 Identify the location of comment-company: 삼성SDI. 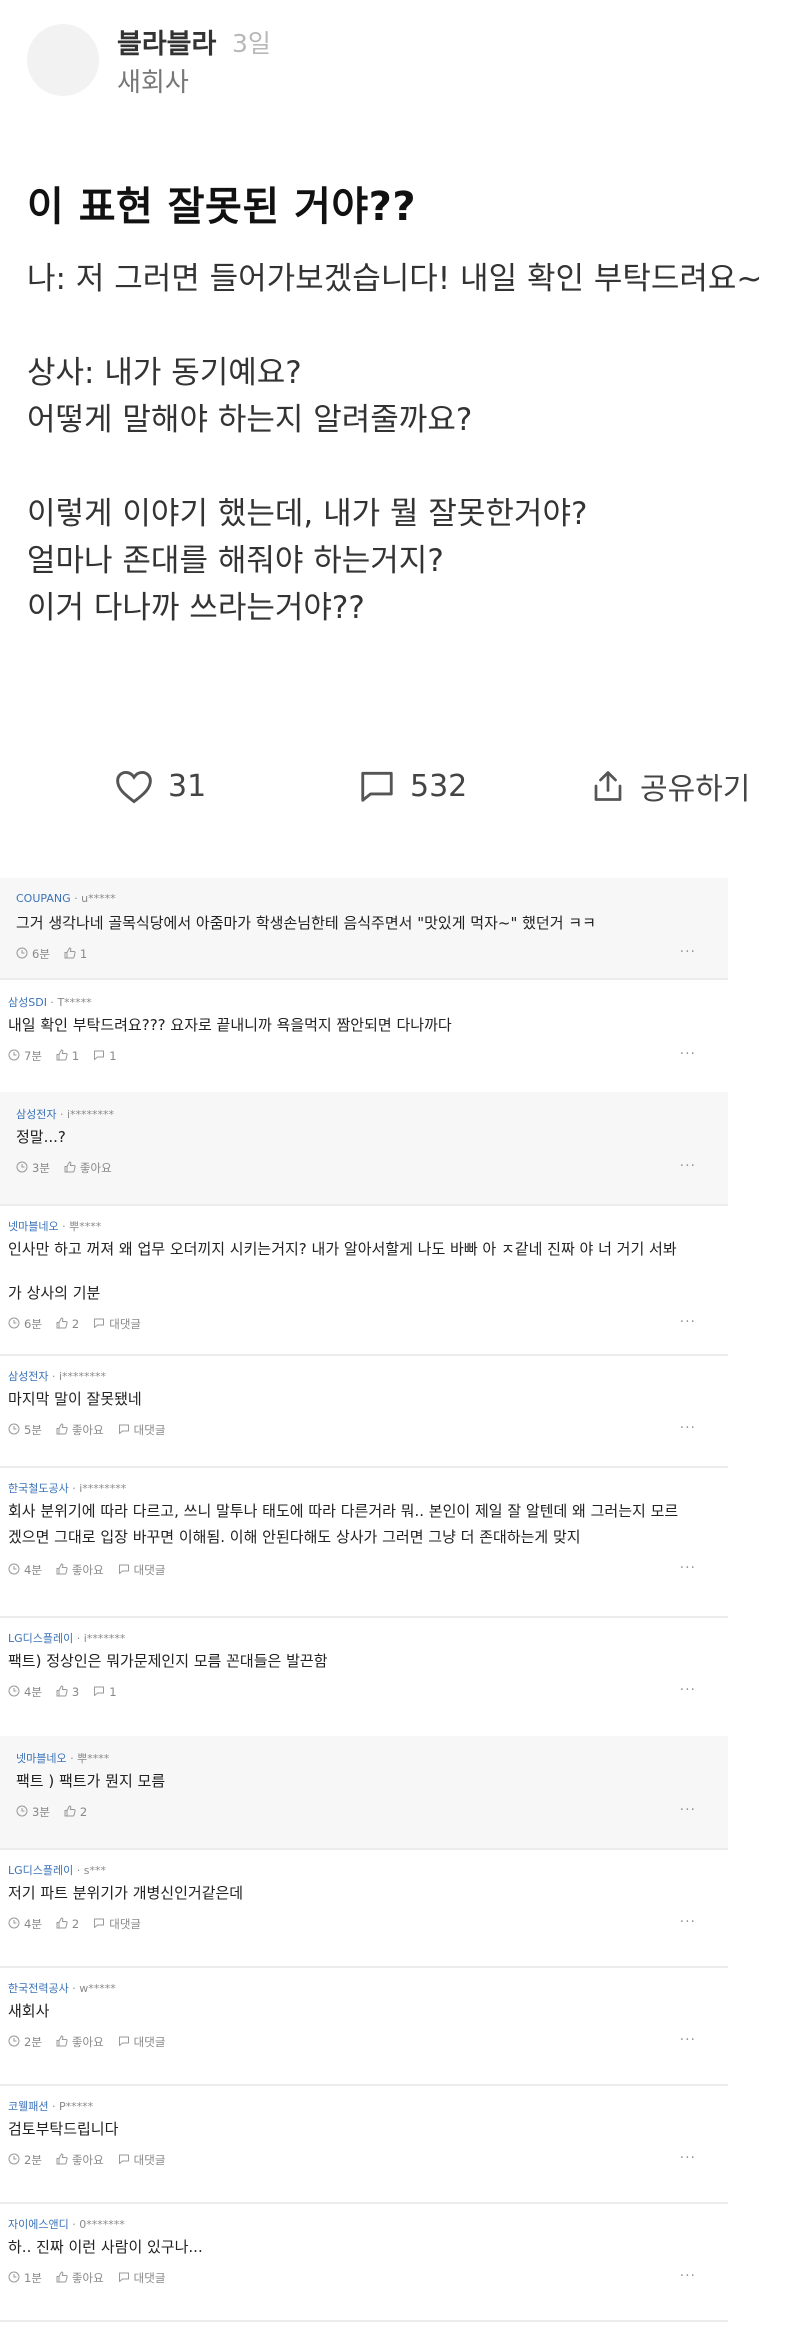
(27, 1002).